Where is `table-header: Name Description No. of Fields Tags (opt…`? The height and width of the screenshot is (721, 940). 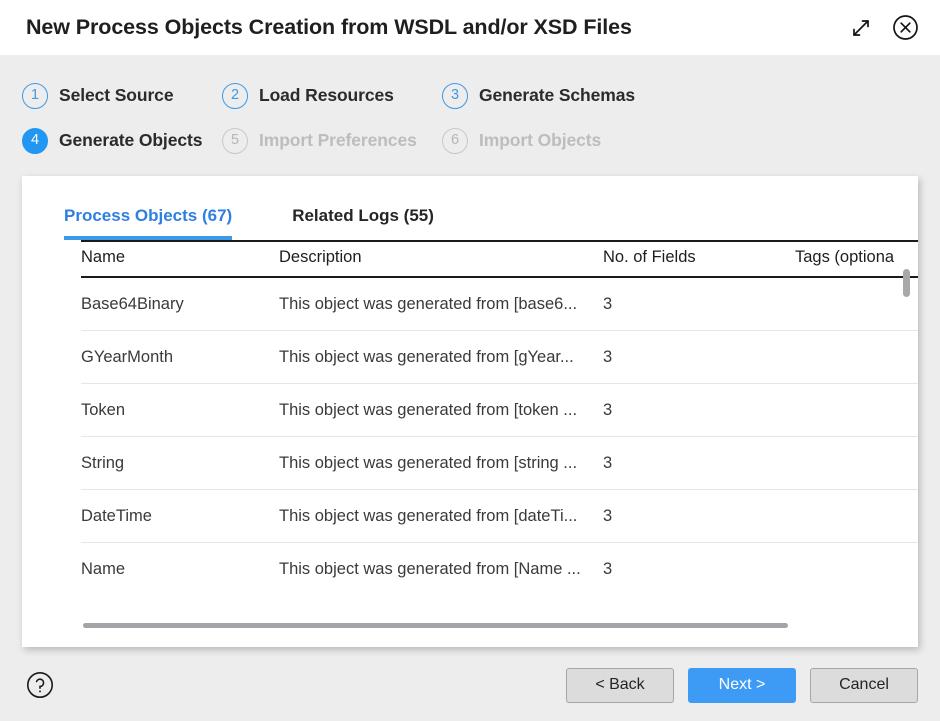
table-header: Name Description No. of Fields Tags (opt… is located at coordinates (499, 259).